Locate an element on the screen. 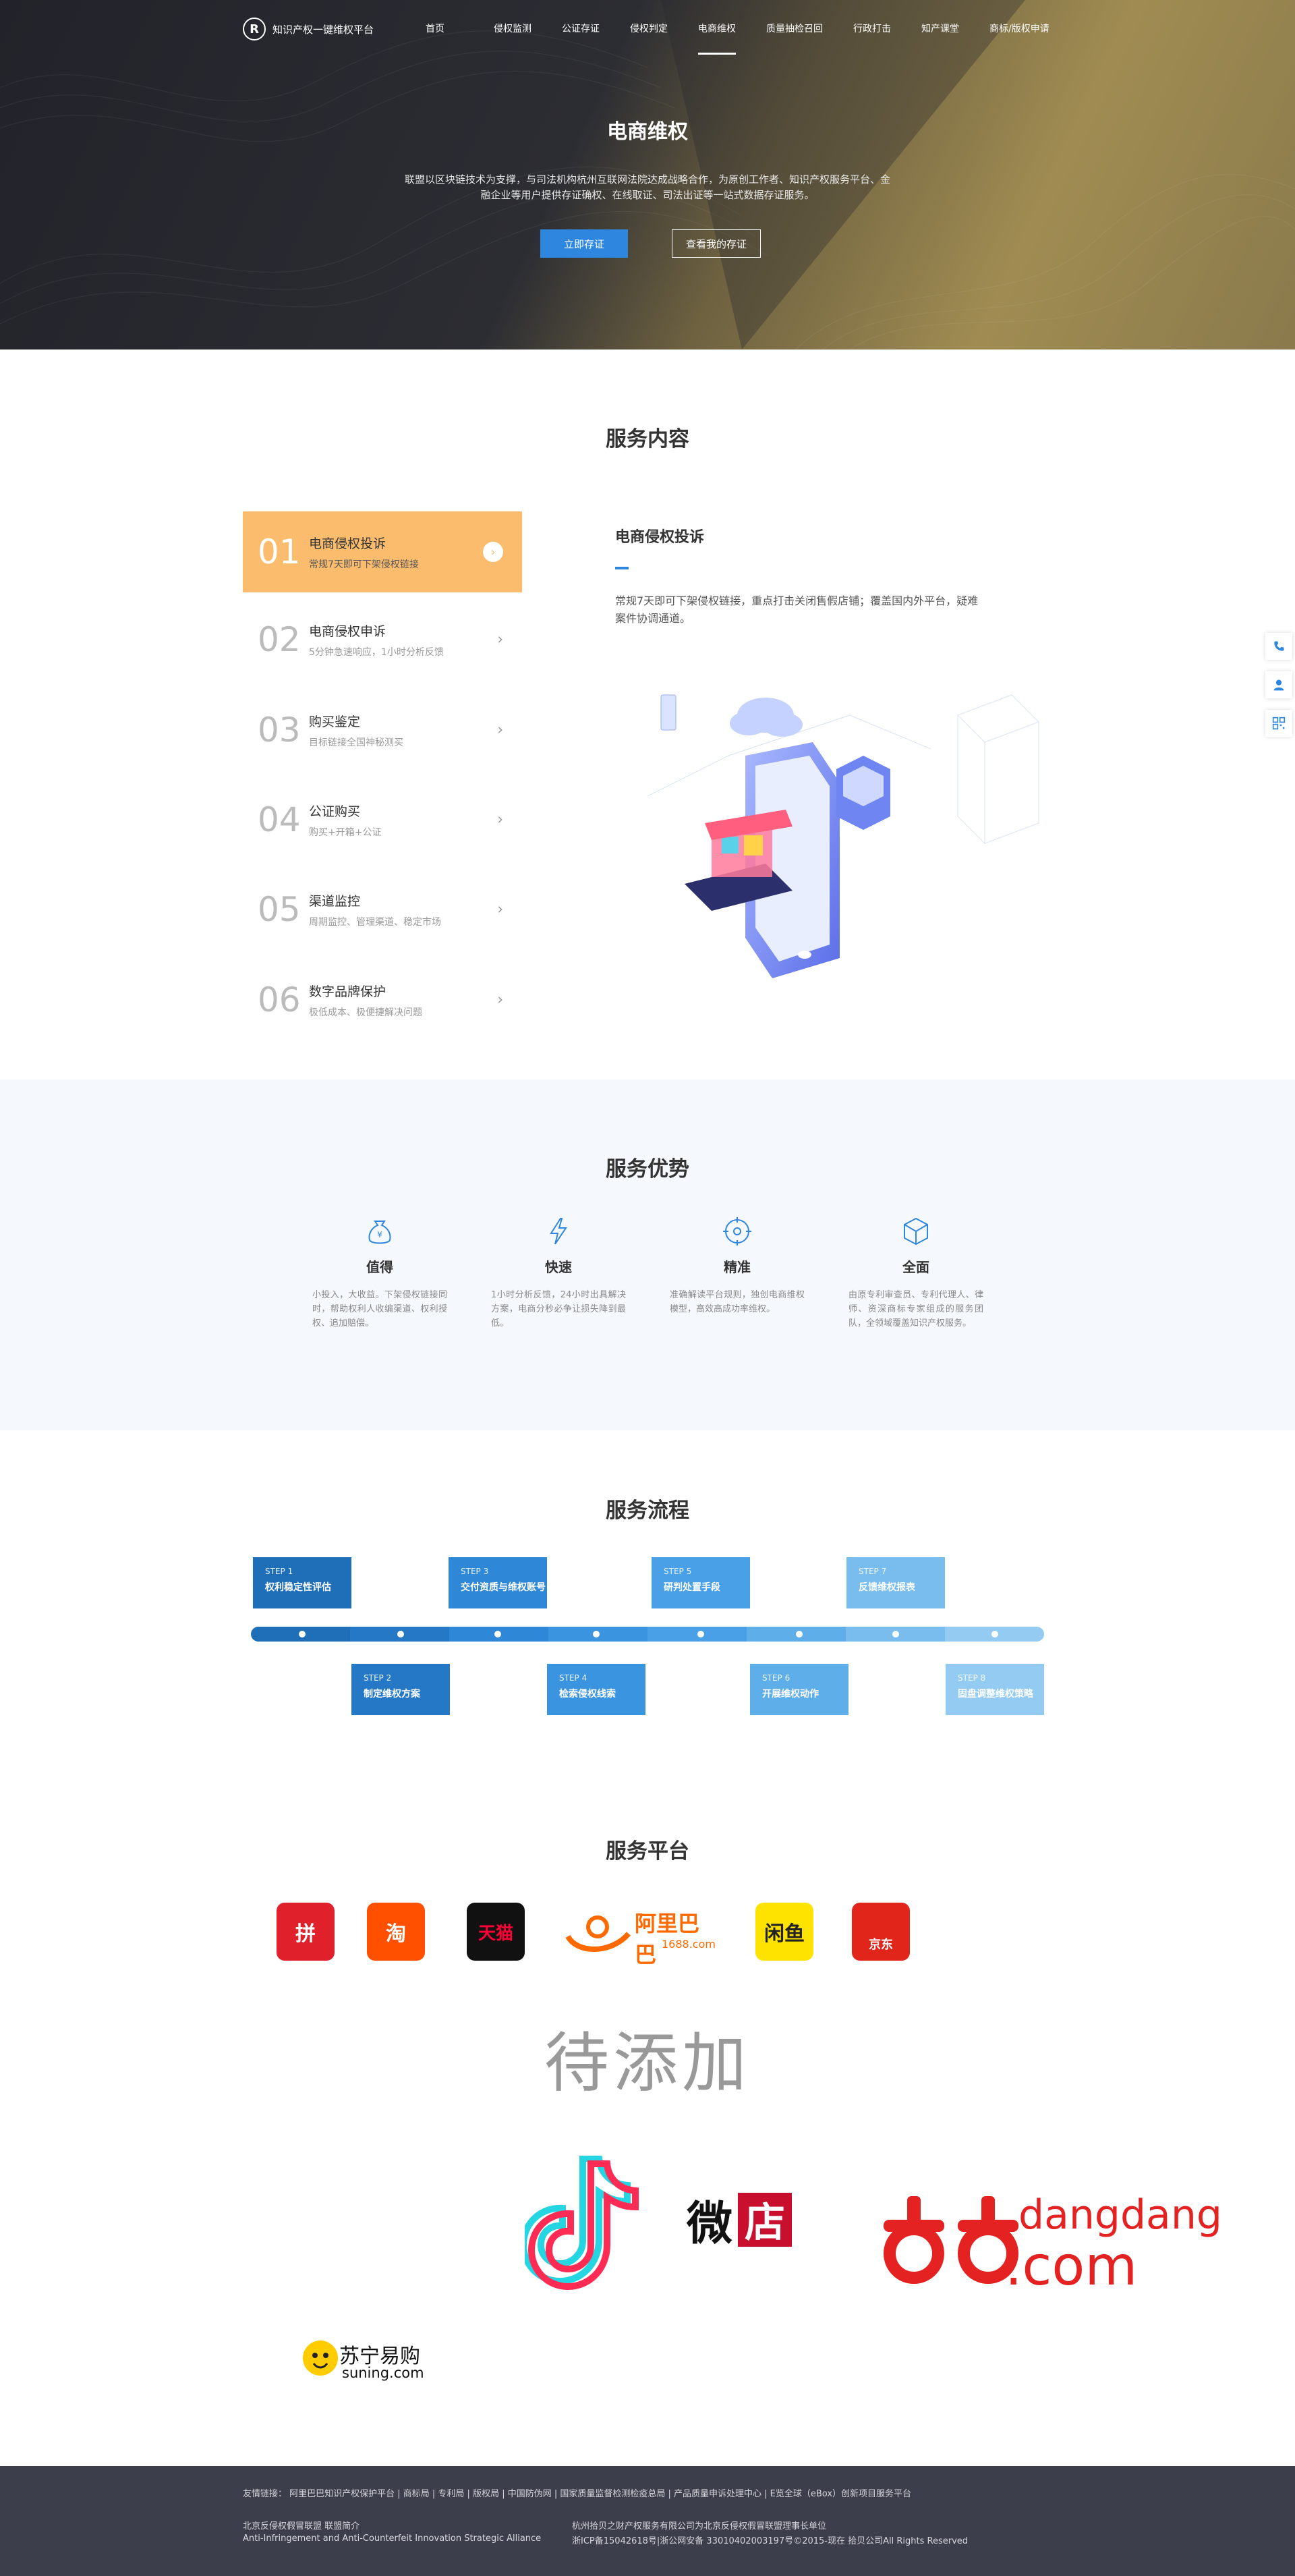  suning-logo: 苏宁易购 suning.com is located at coordinates (374, 2361).